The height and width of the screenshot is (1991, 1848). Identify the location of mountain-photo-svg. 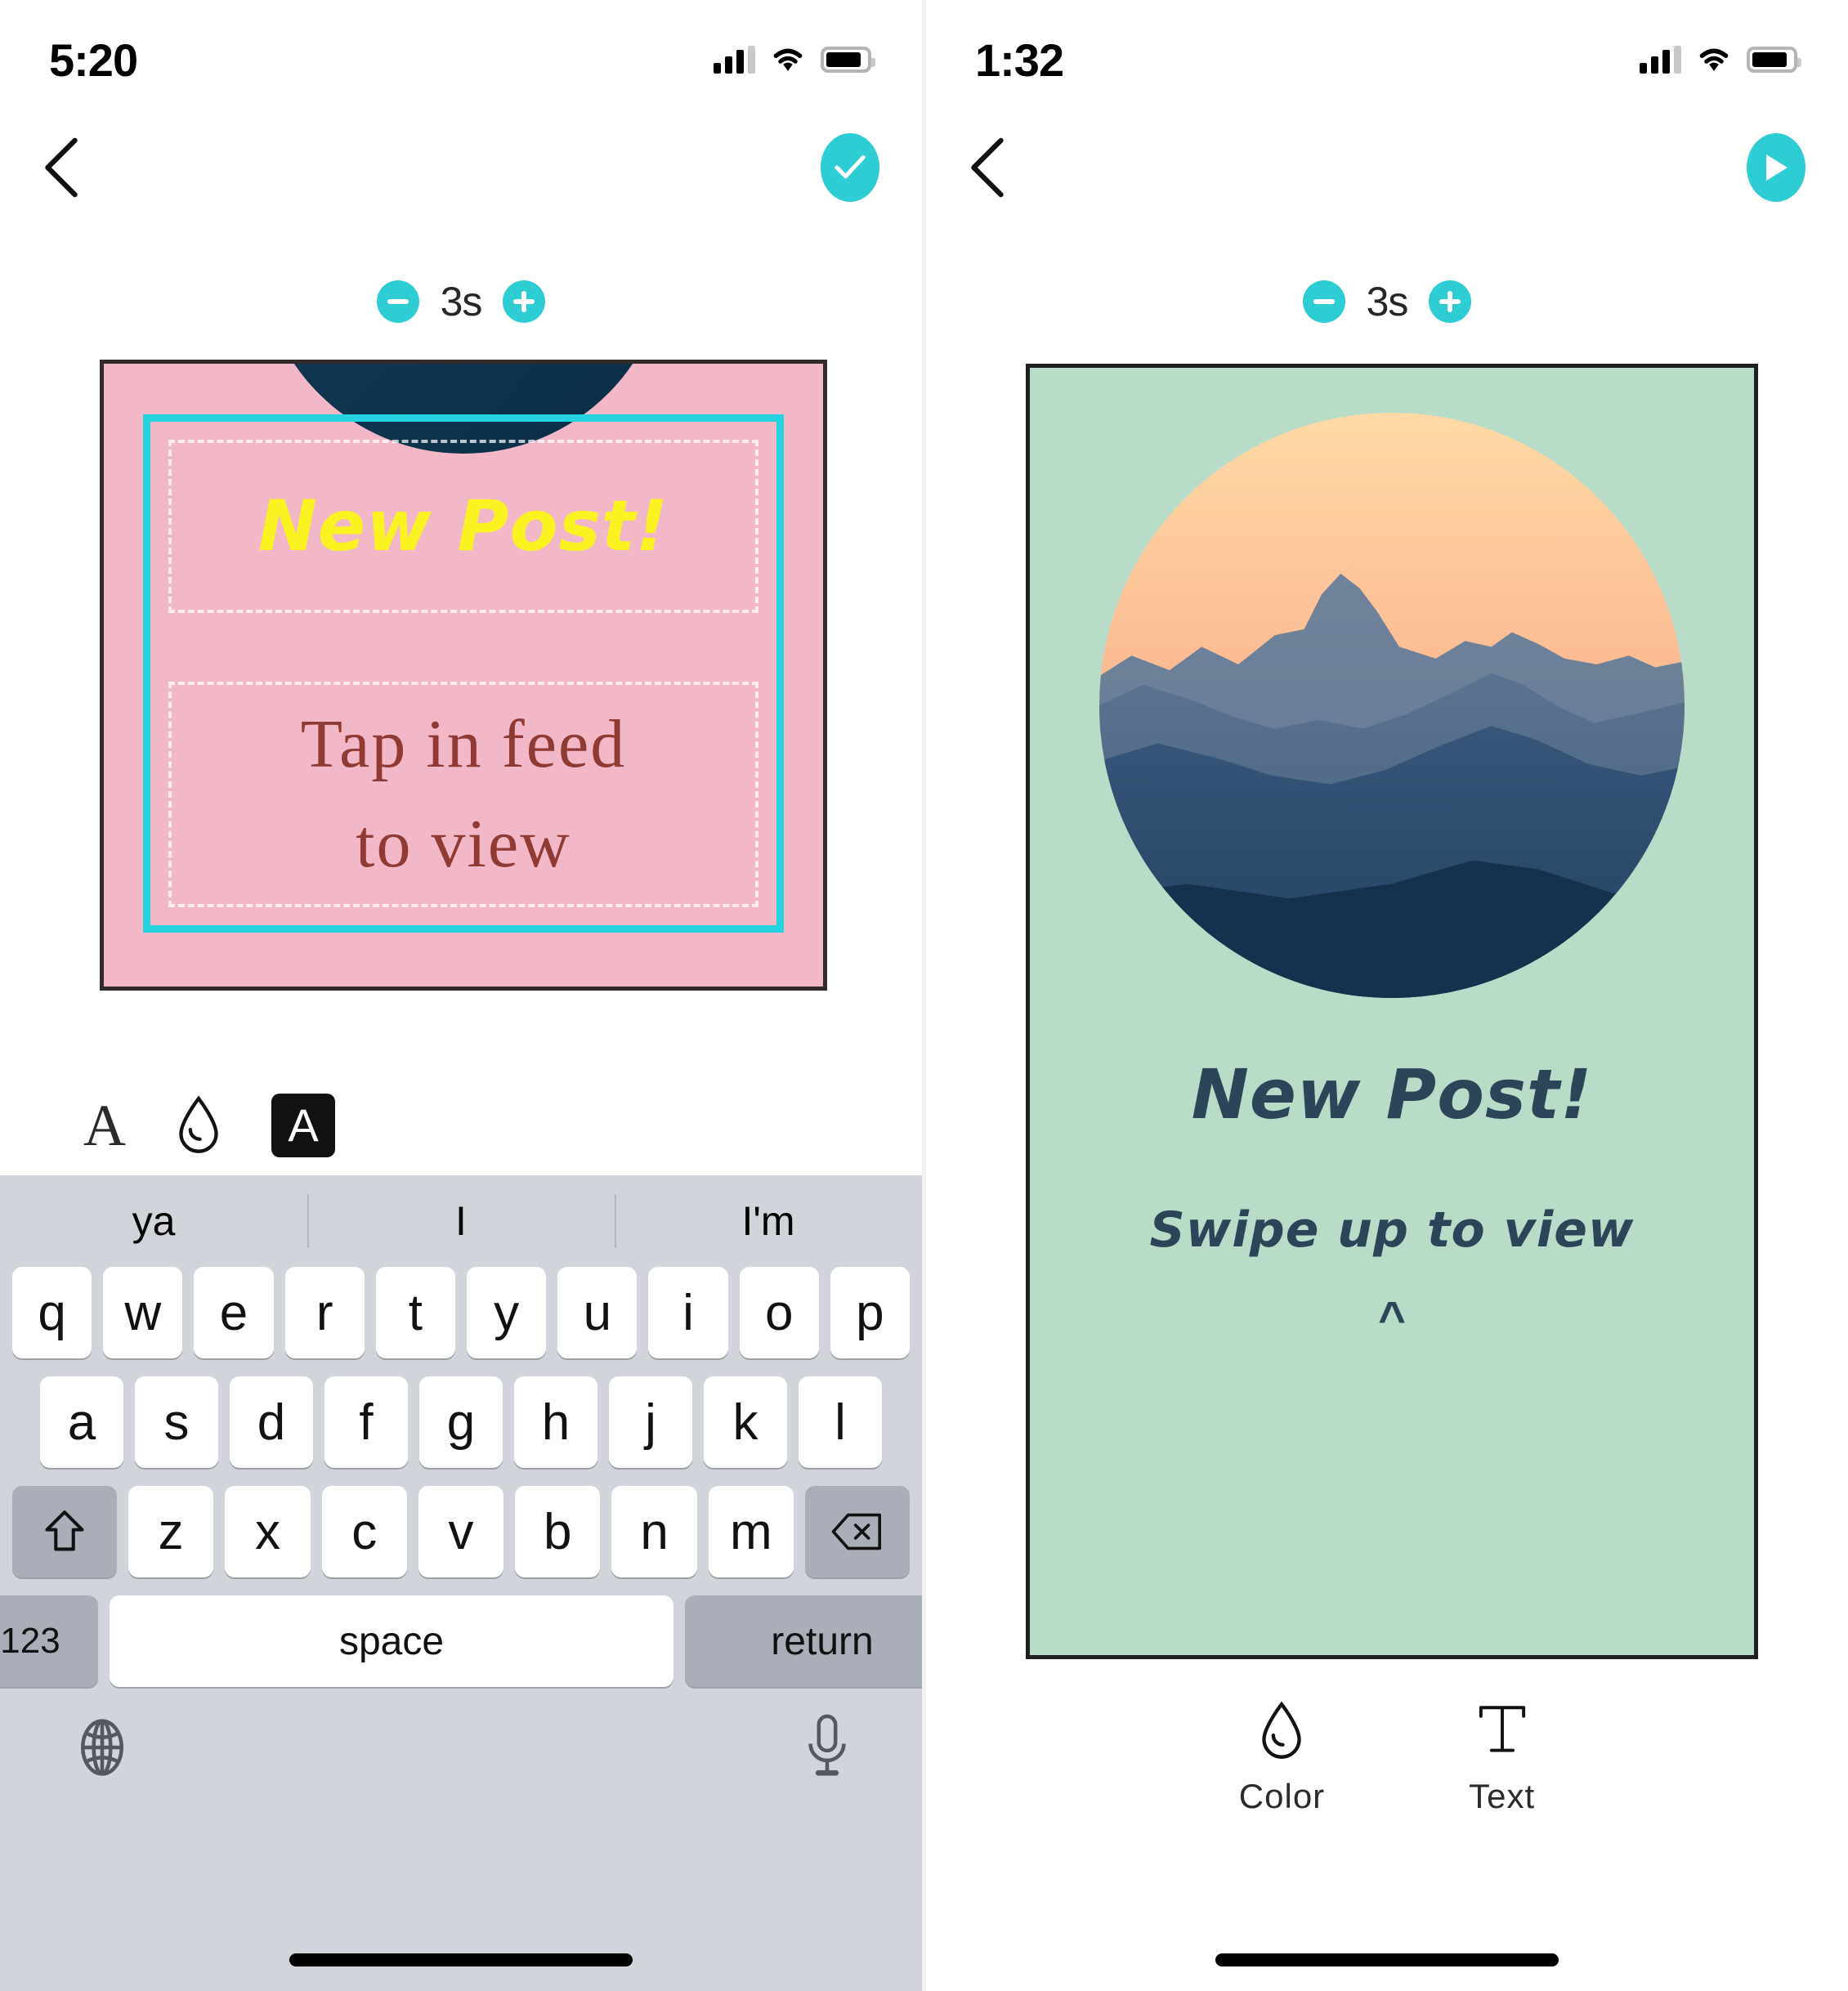
(1392, 705).